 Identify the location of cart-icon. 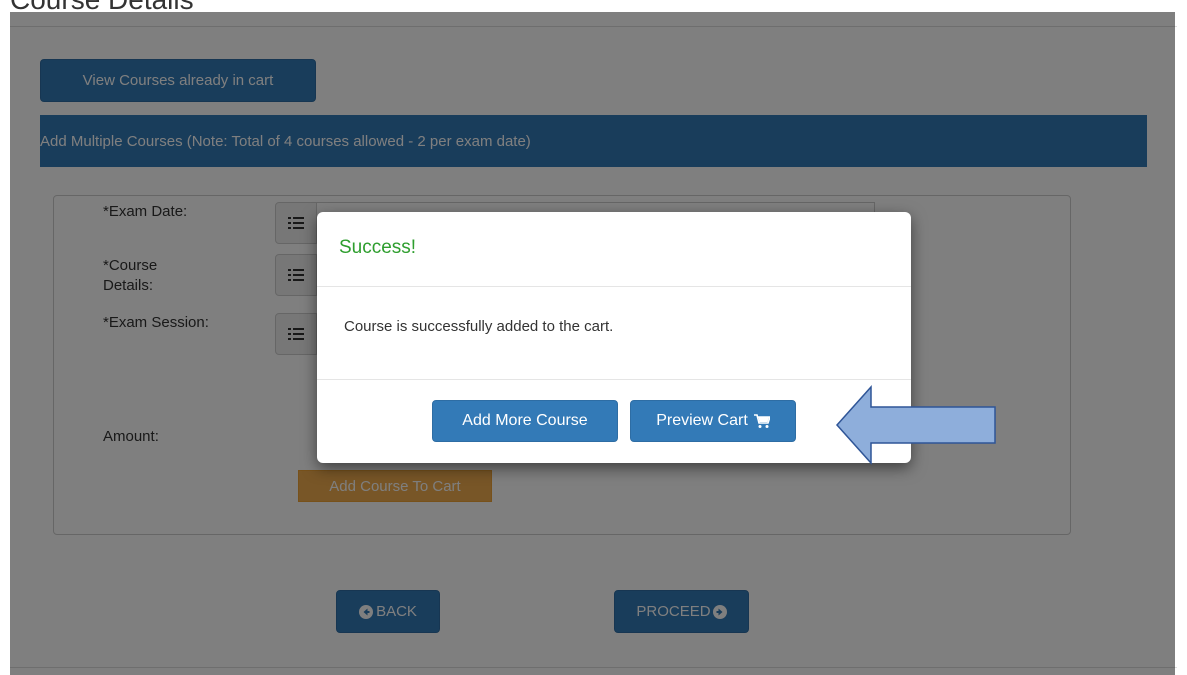
(761, 420).